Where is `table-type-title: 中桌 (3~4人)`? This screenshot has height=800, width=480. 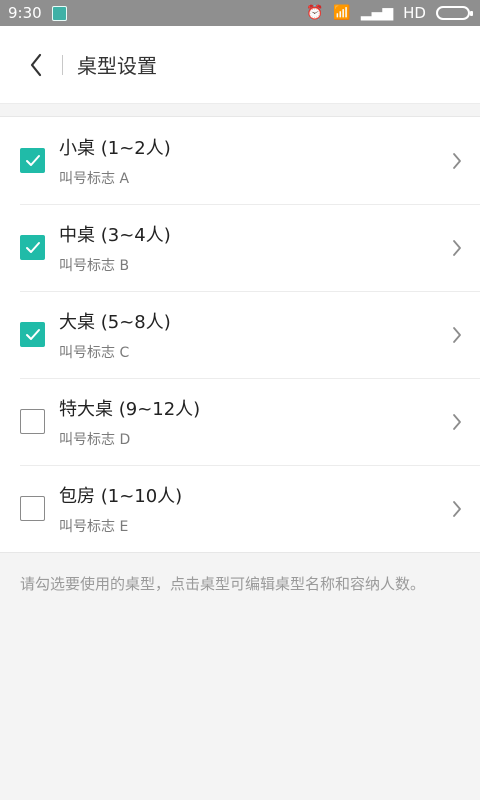 table-type-title: 中桌 (3~4人) is located at coordinates (115, 235).